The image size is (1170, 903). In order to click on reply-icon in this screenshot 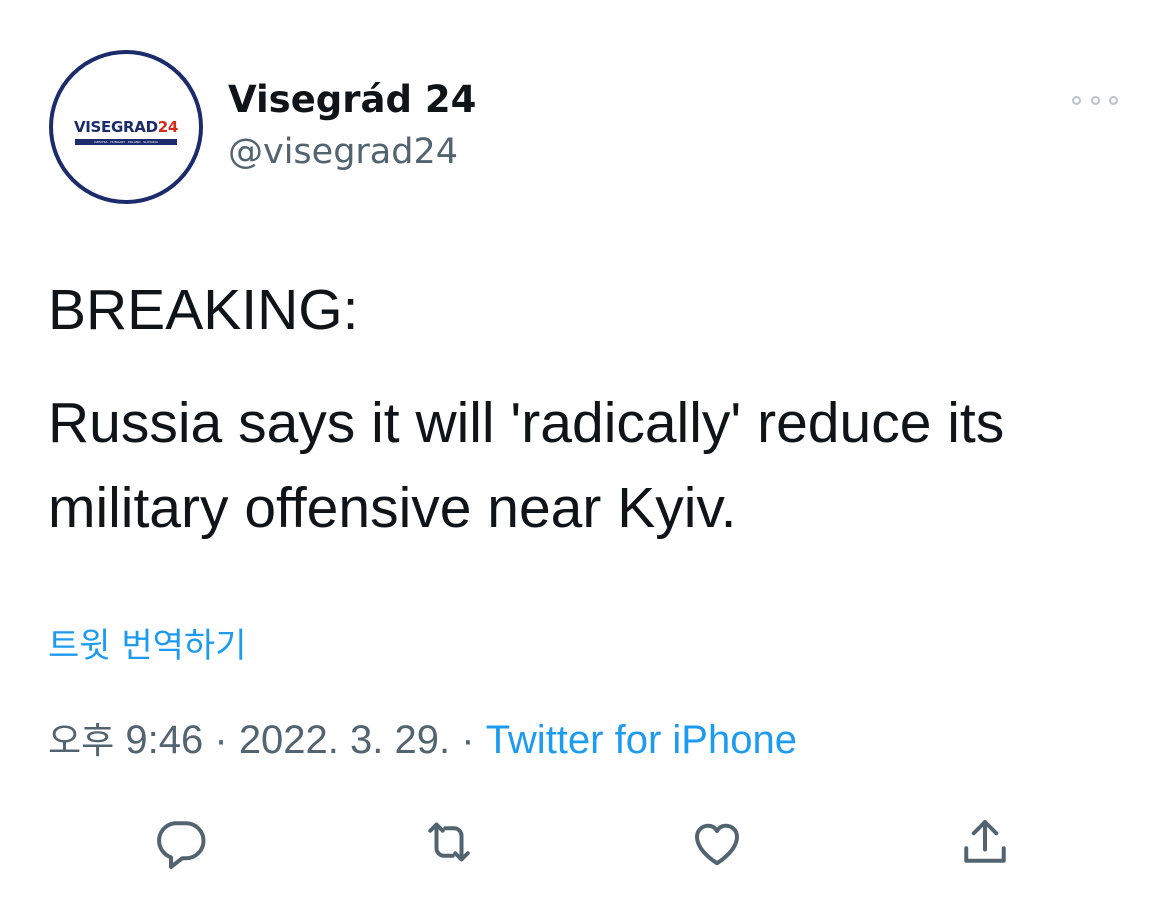, I will do `click(181, 845)`.